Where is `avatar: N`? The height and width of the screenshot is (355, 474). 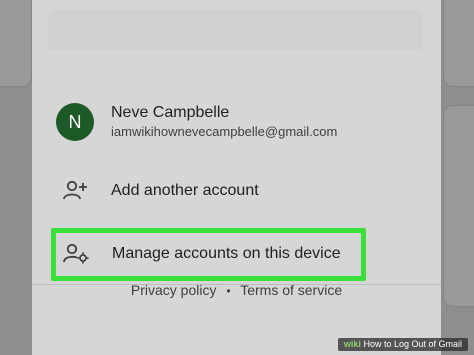
avatar: N is located at coordinates (75, 122).